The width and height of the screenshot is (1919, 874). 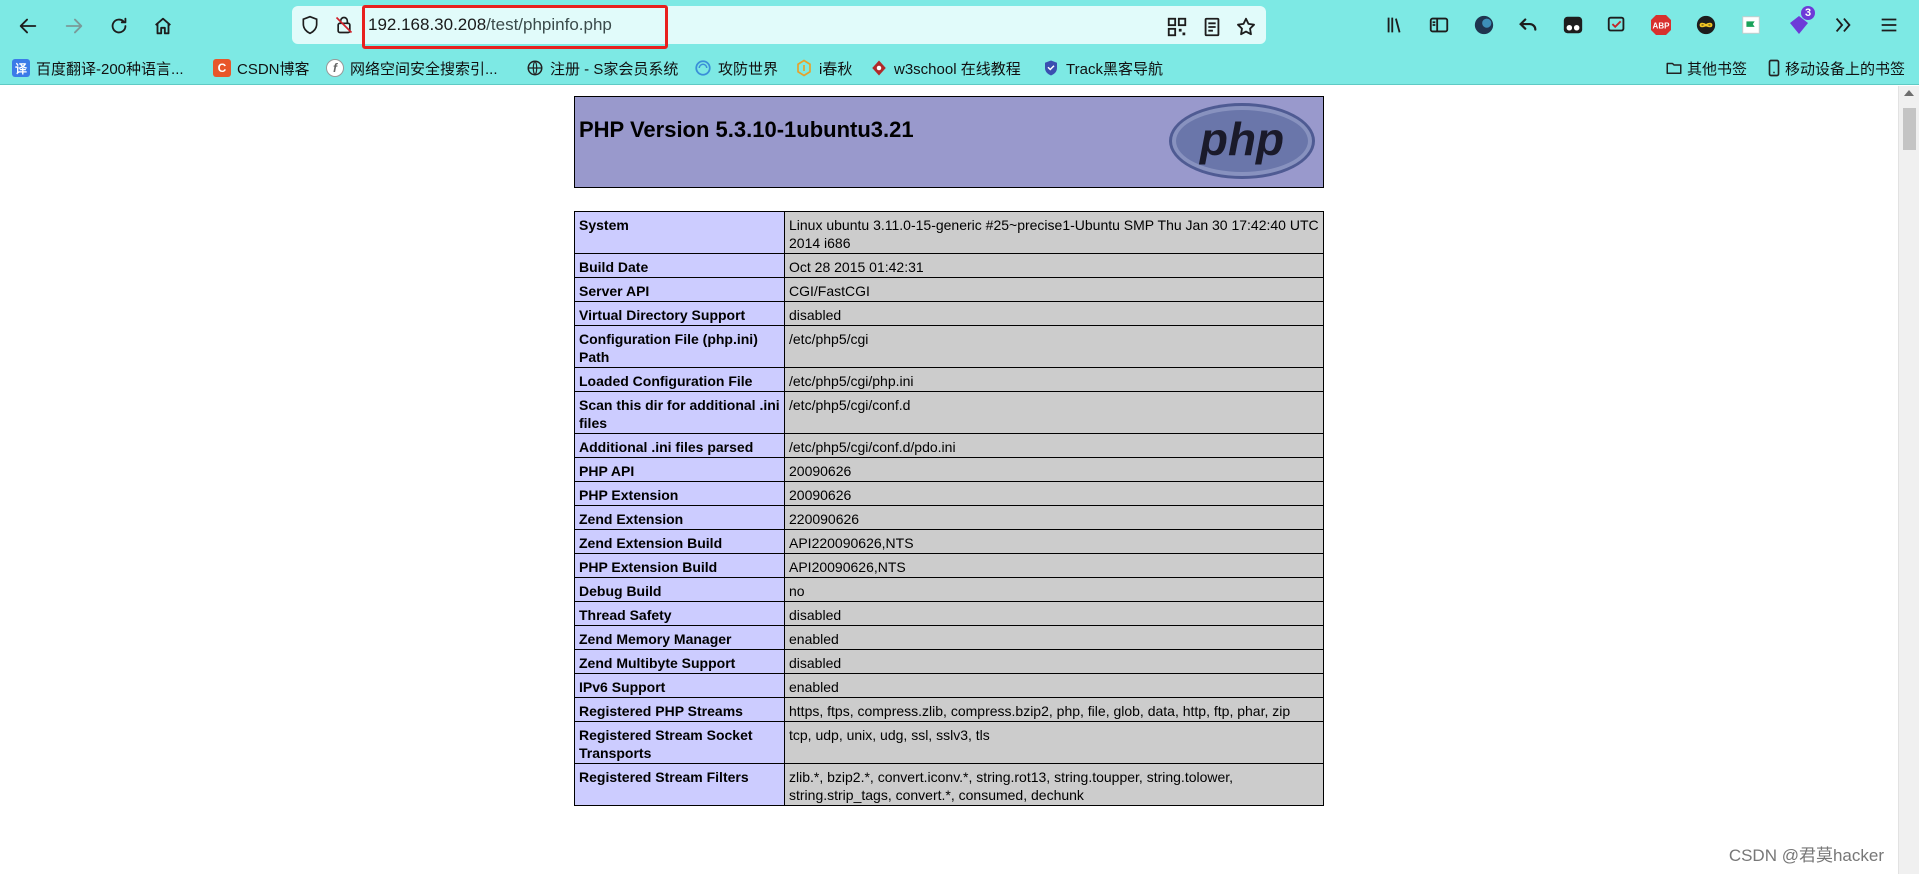 What do you see at coordinates (949, 265) in the screenshot?
I see `table-row: Build Date Oct 28 2015 01:42:31` at bounding box center [949, 265].